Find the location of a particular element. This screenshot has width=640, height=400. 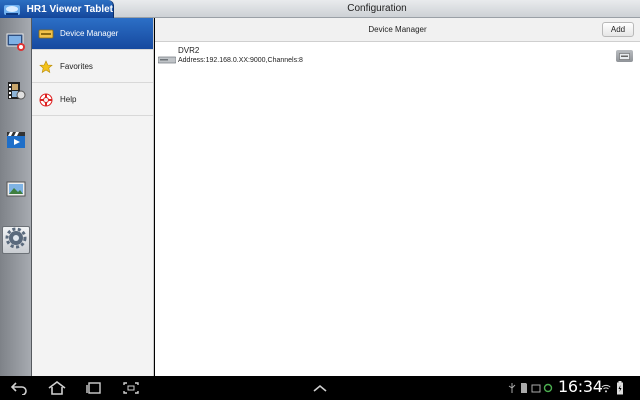

star-icon is located at coordinates (46, 67).